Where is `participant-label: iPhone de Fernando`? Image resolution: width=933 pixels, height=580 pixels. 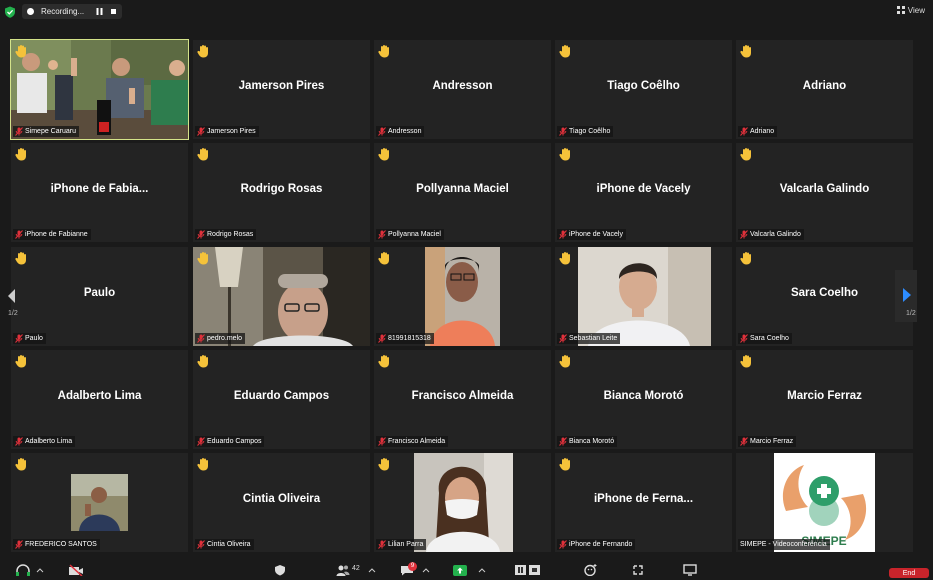
participant-label: iPhone de Fernando is located at coordinates (596, 544).